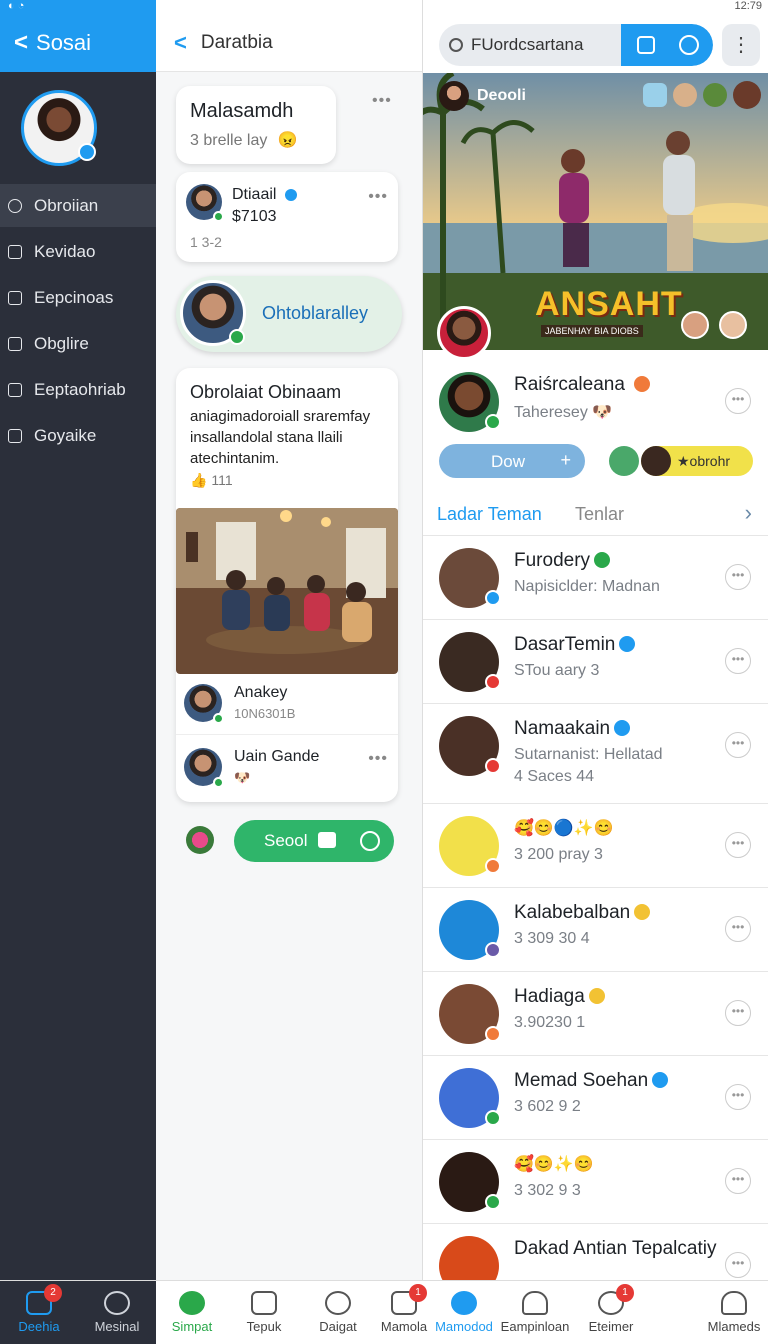 This screenshot has height=1344, width=768. What do you see at coordinates (256, 125) in the screenshot?
I see `message-bubble: Malasamdh 3 brelle lay 😠` at bounding box center [256, 125].